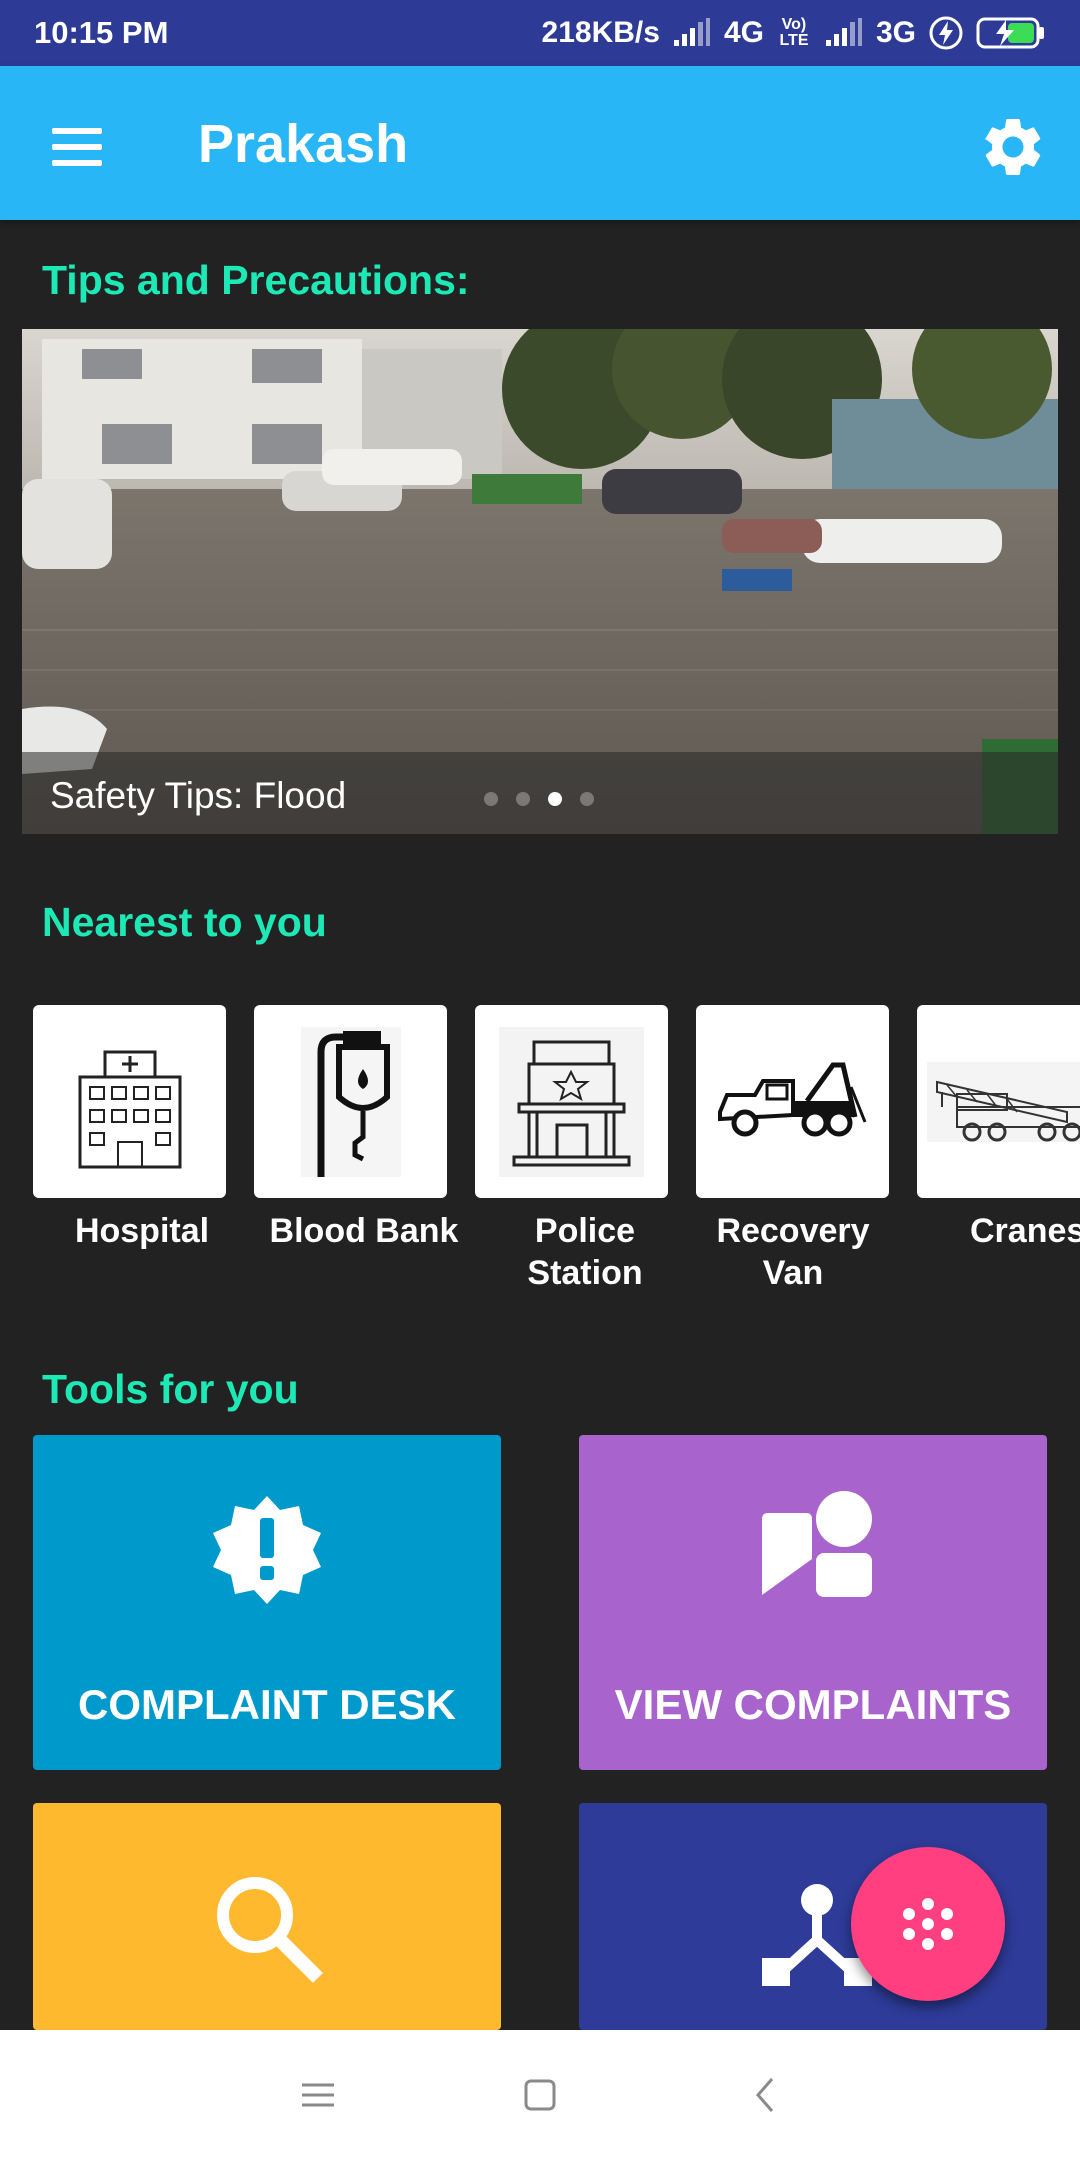 Image resolution: width=1080 pixels, height=2160 pixels. I want to click on signal-icon, so click(691, 32).